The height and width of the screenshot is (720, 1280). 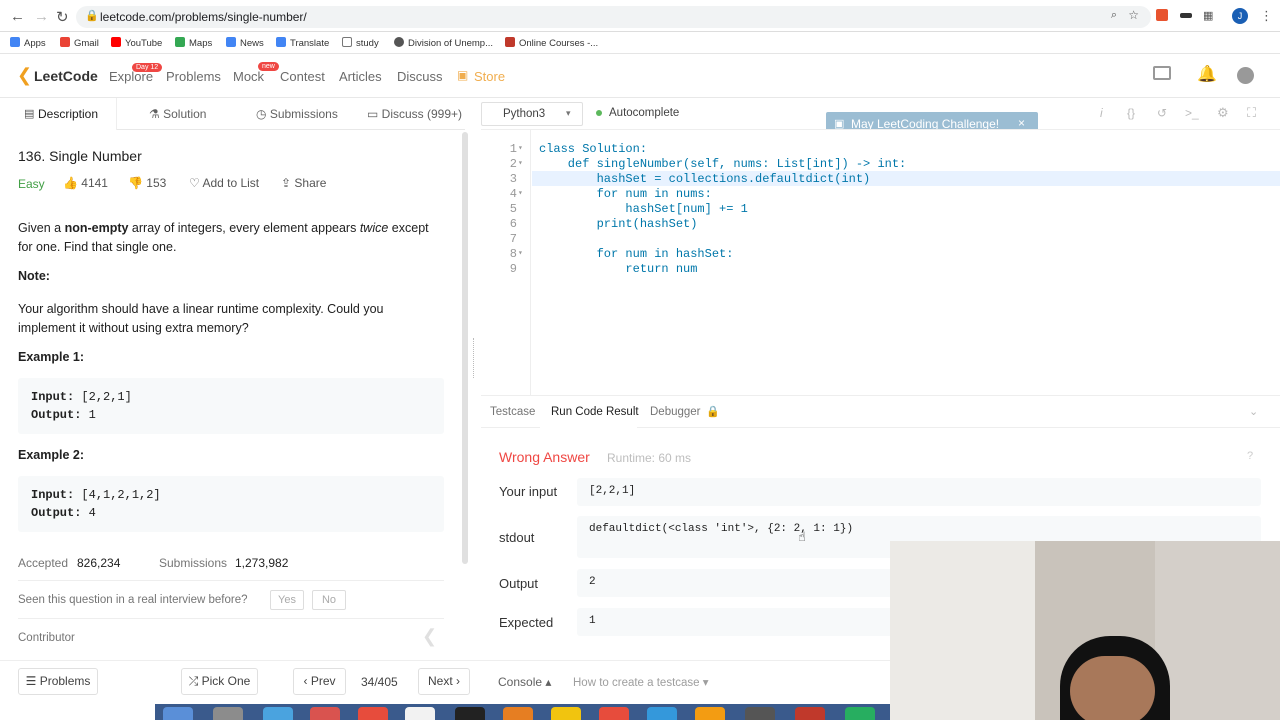 I want to click on pick-one-button: ⤮ Pick One, so click(x=219, y=681).